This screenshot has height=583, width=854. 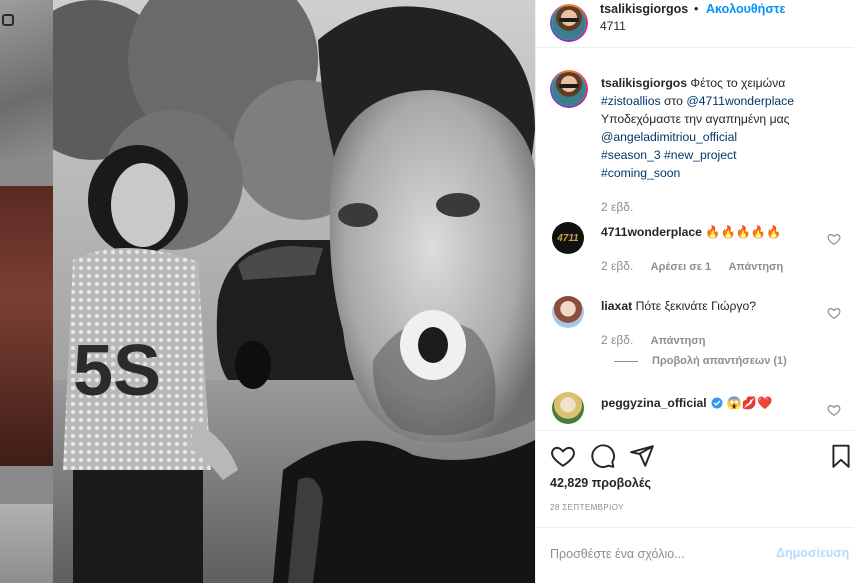 I want to click on author-username: tsalikisgiorgos, so click(x=644, y=9).